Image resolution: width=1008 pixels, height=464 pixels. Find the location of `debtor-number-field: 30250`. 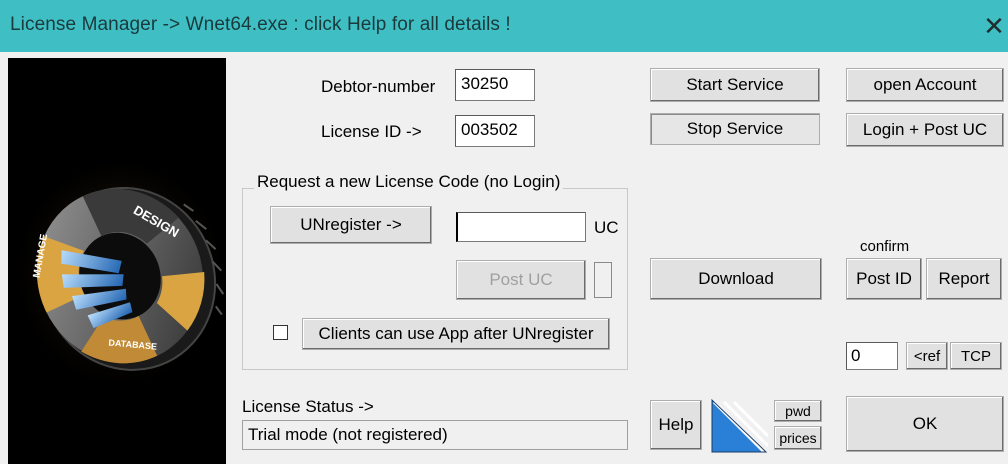

debtor-number-field: 30250 is located at coordinates (495, 85).